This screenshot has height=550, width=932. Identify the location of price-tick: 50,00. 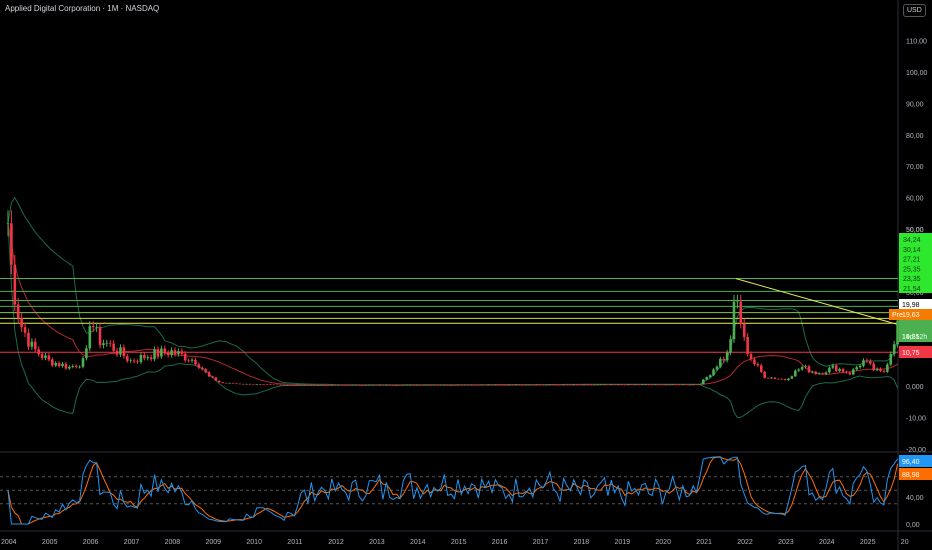
(915, 230).